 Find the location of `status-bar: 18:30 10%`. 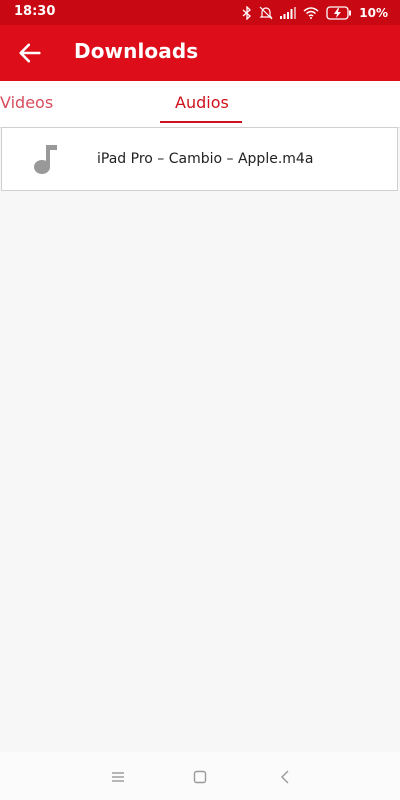

status-bar: 18:30 10% is located at coordinates (200, 12).